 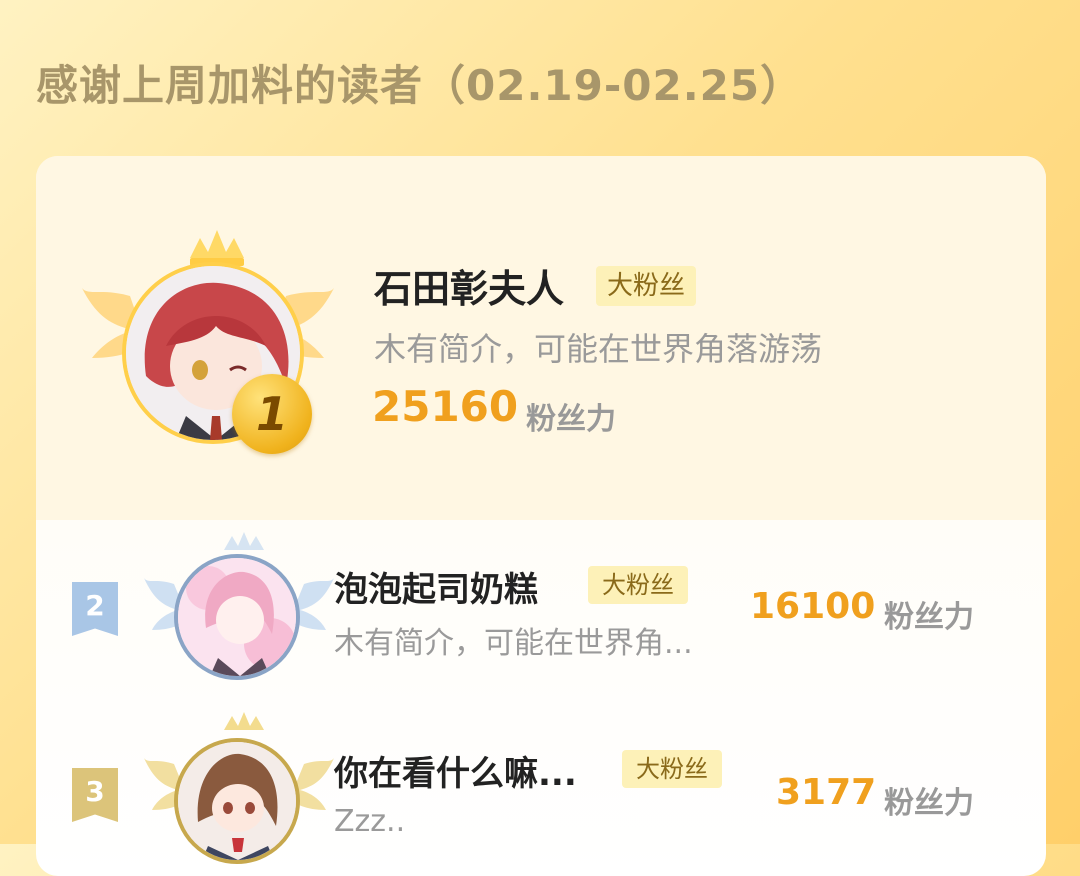 What do you see at coordinates (420, 85) in the screenshot?
I see `page-title: 感谢上周加料的读者（02.19-02.25）` at bounding box center [420, 85].